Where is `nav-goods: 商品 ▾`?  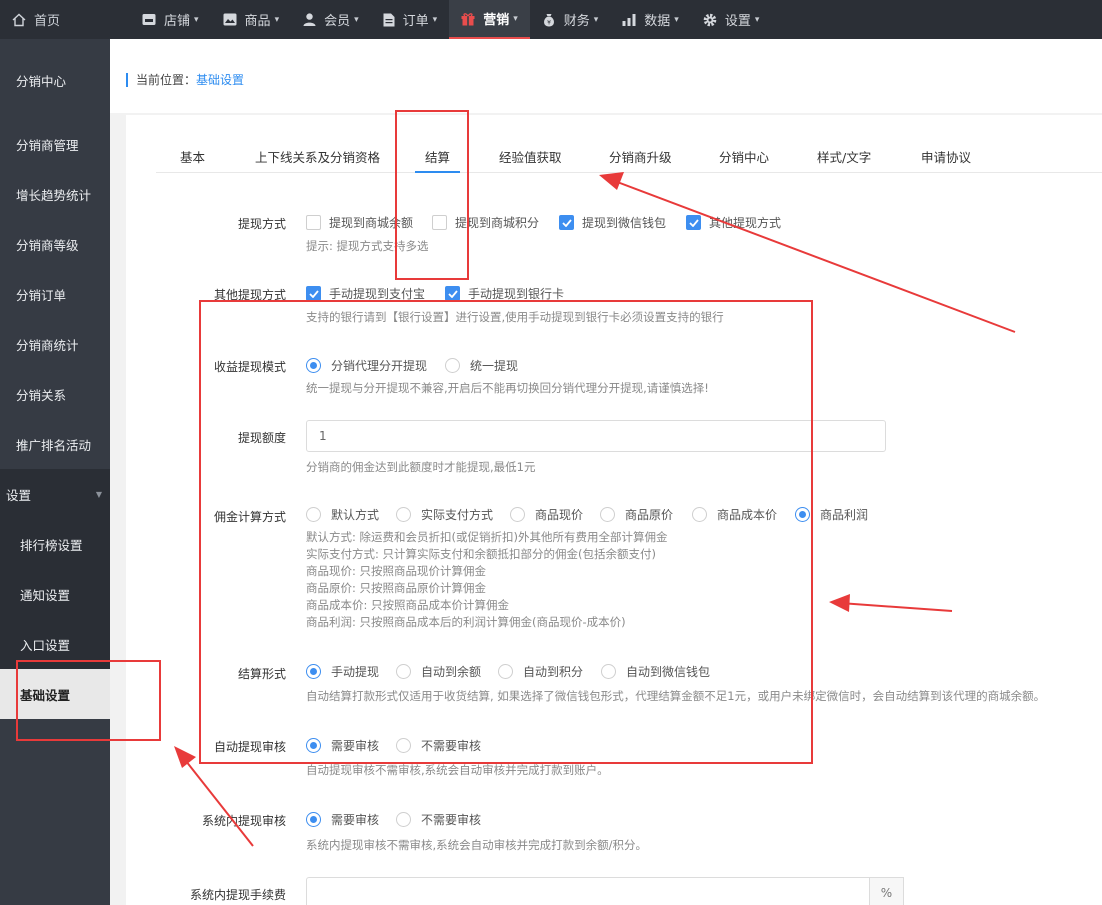 nav-goods: 商品 ▾ is located at coordinates (251, 19).